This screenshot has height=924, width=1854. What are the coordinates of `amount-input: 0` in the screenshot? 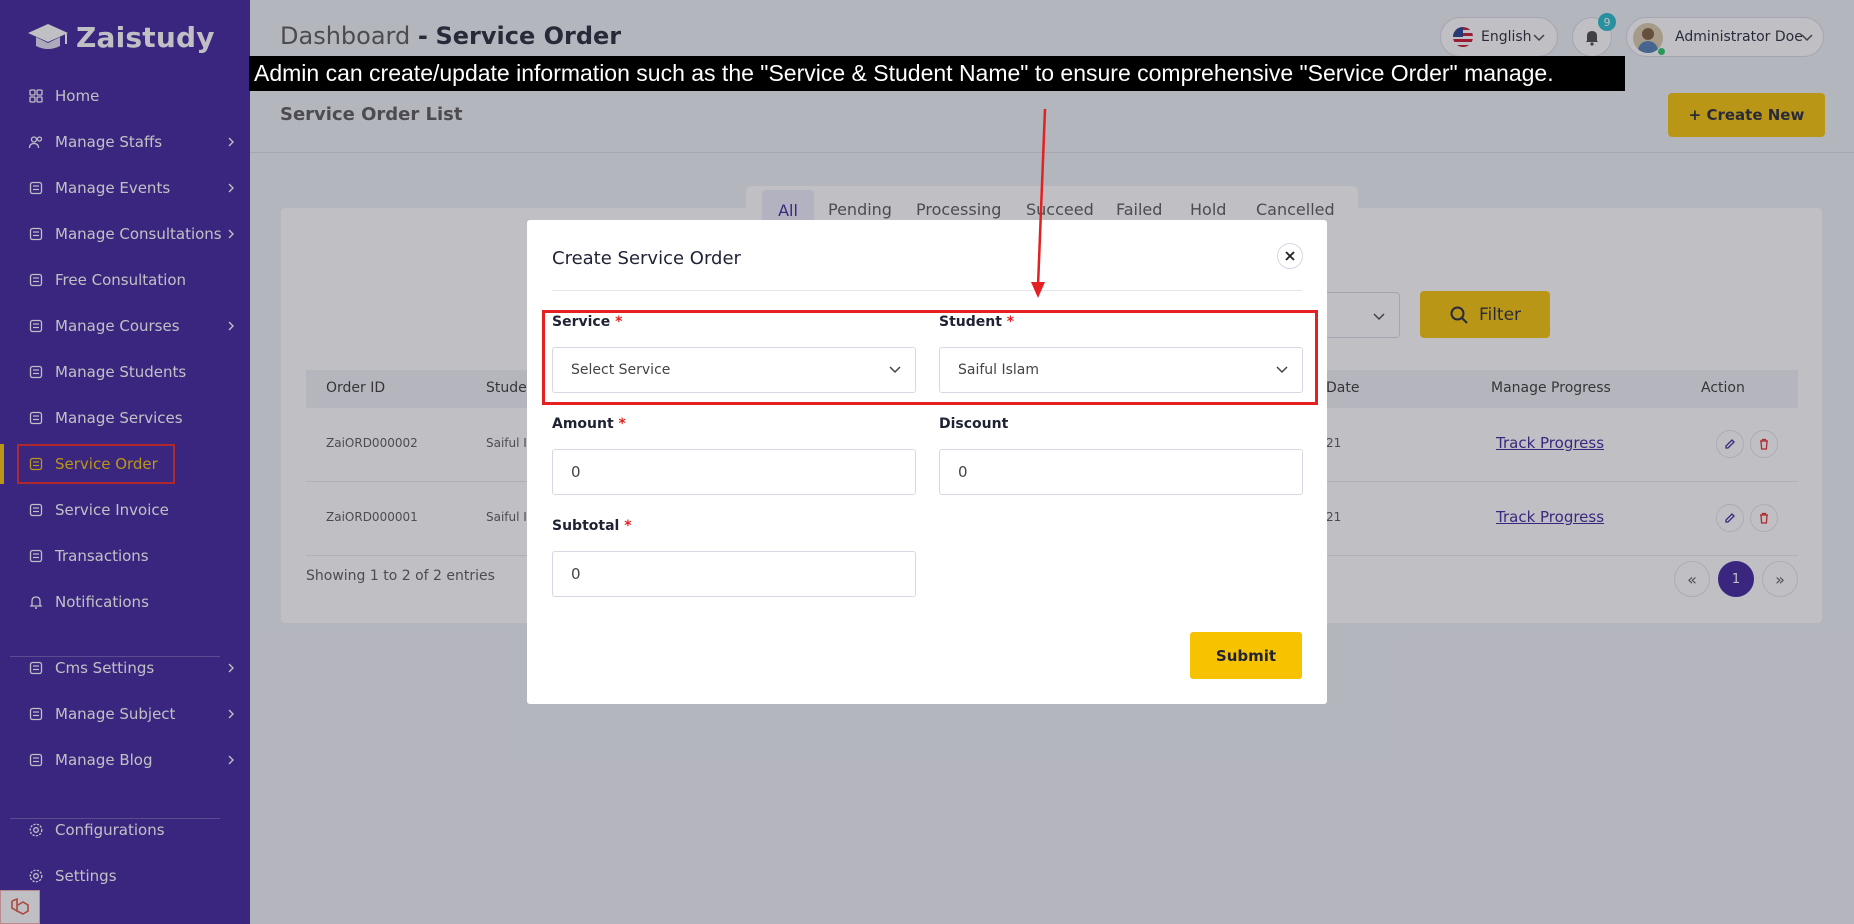 It's located at (734, 472).